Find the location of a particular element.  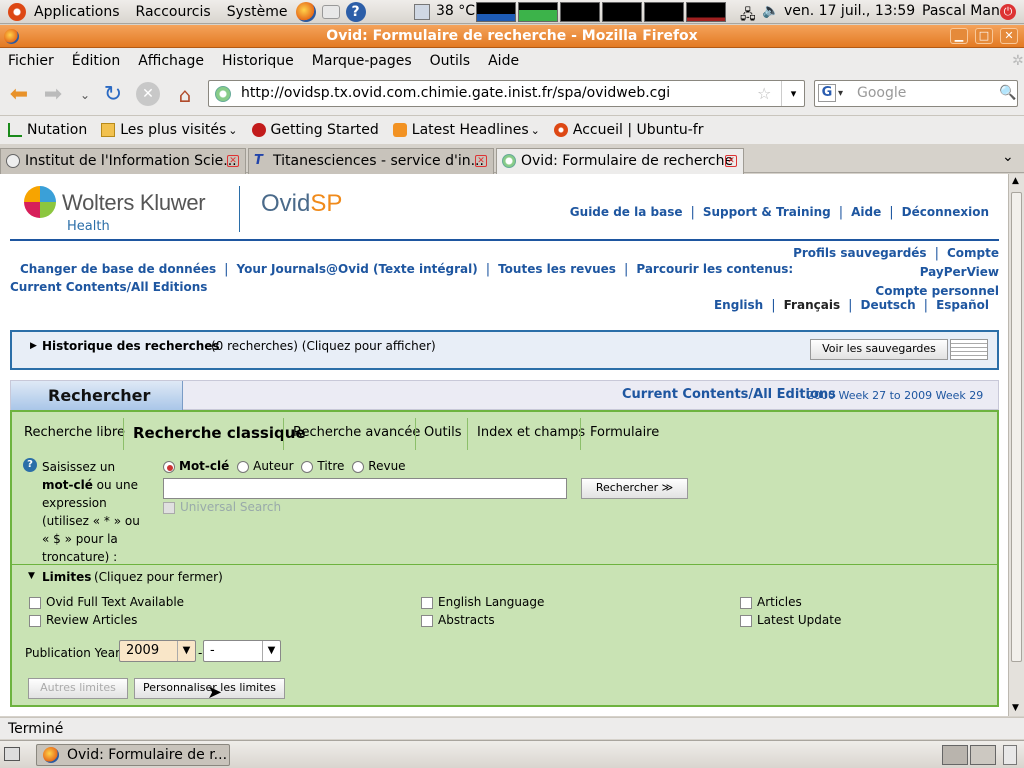

show-desktop-icon is located at coordinates (12, 754).